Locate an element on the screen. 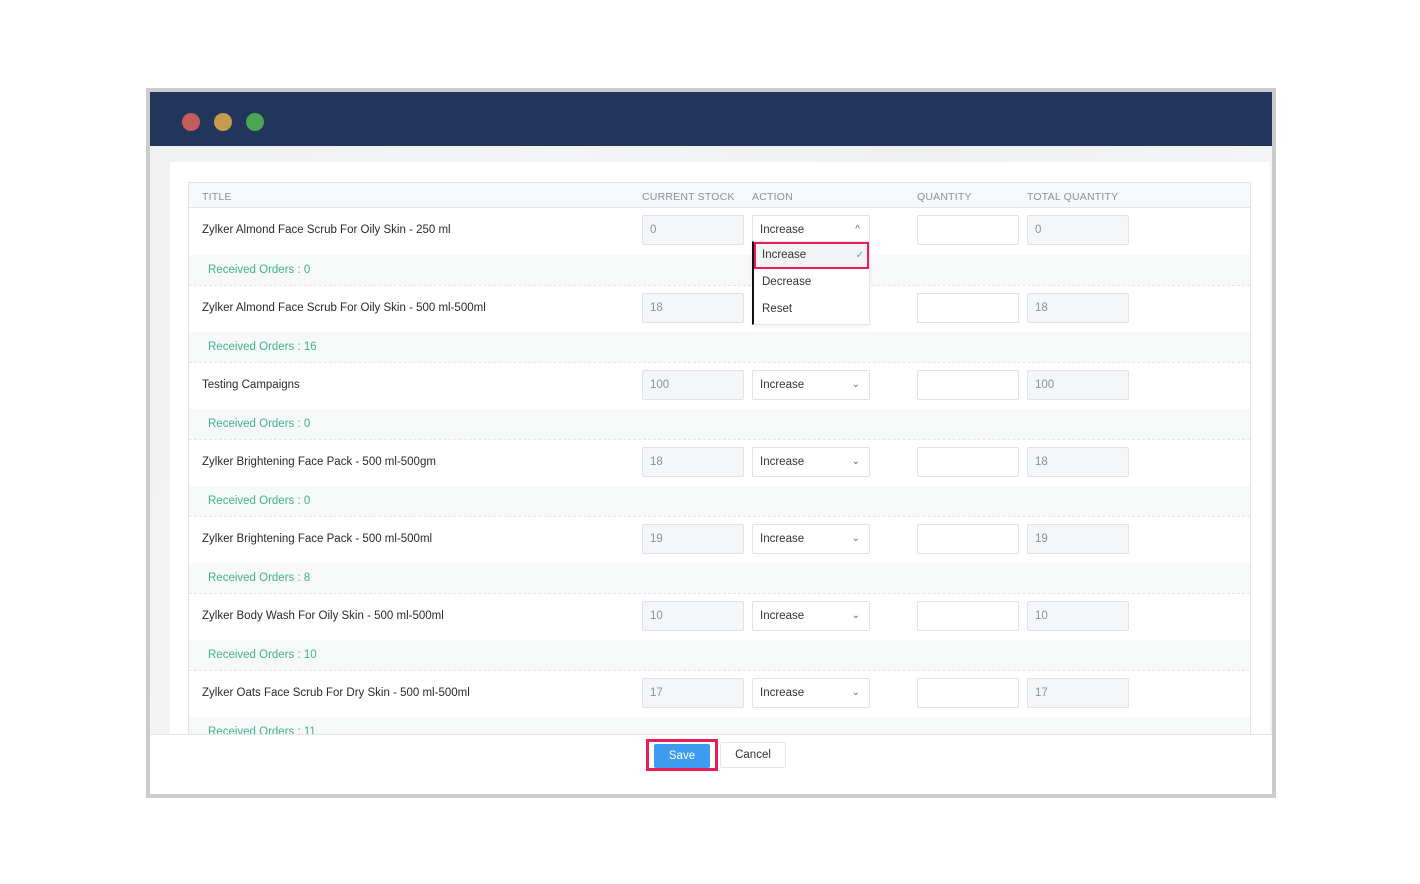  header-quantity: QUANTITY is located at coordinates (944, 197).